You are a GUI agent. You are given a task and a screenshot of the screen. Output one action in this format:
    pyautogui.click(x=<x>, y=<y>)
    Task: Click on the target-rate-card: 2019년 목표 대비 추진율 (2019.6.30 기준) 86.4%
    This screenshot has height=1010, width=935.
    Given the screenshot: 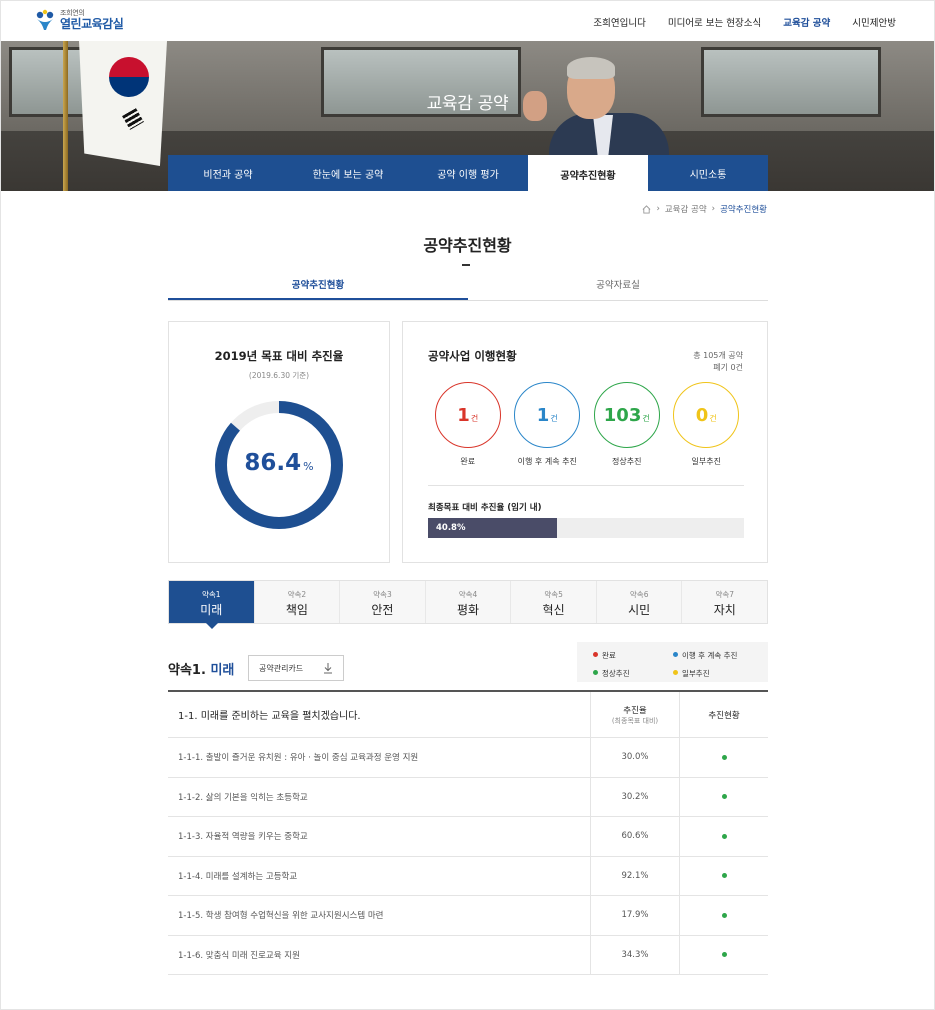 What is the action you would take?
    pyautogui.click(x=279, y=442)
    